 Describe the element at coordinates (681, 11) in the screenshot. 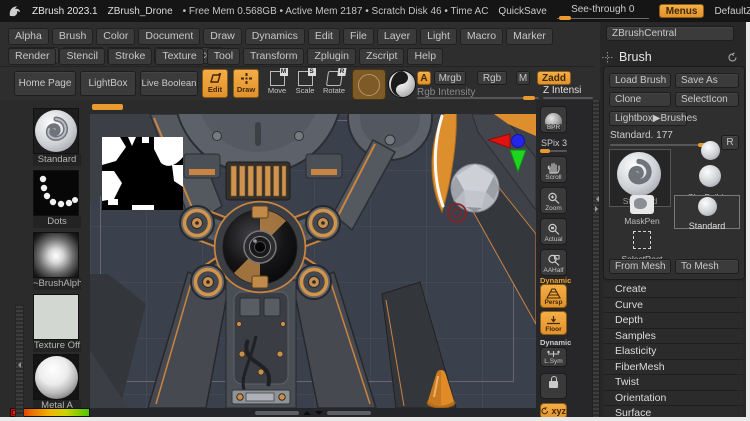

I see `menus-toggle-button: Menus` at that location.